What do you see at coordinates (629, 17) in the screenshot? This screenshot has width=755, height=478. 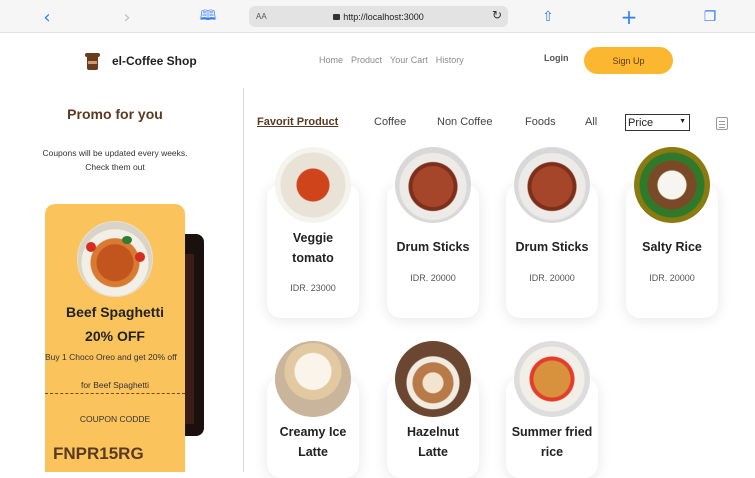 I see `new-tab-icon: +` at bounding box center [629, 17].